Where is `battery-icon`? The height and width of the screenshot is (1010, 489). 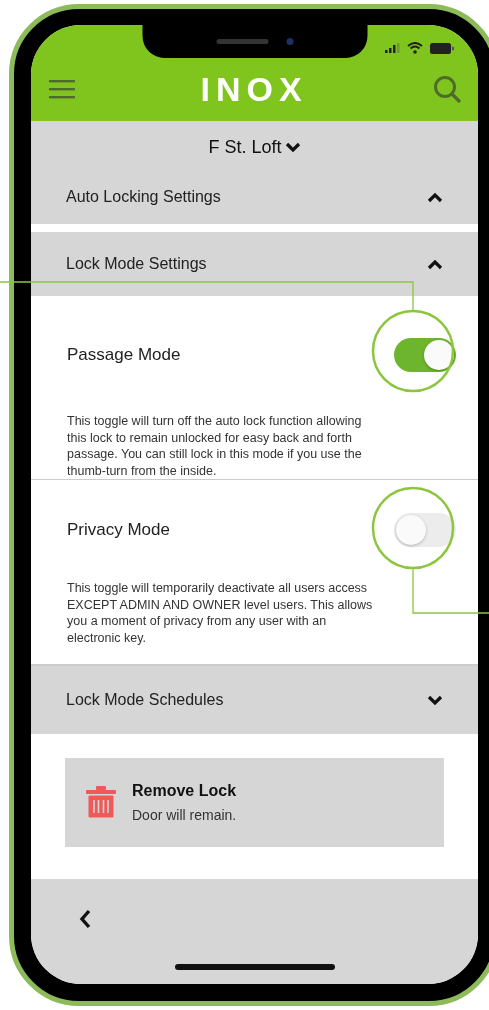 battery-icon is located at coordinates (442, 48).